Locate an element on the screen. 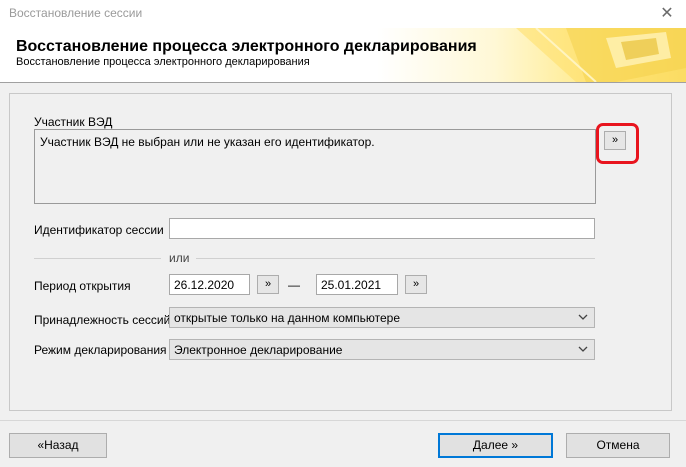  date-to-input: 25.01.2021 is located at coordinates (357, 284).